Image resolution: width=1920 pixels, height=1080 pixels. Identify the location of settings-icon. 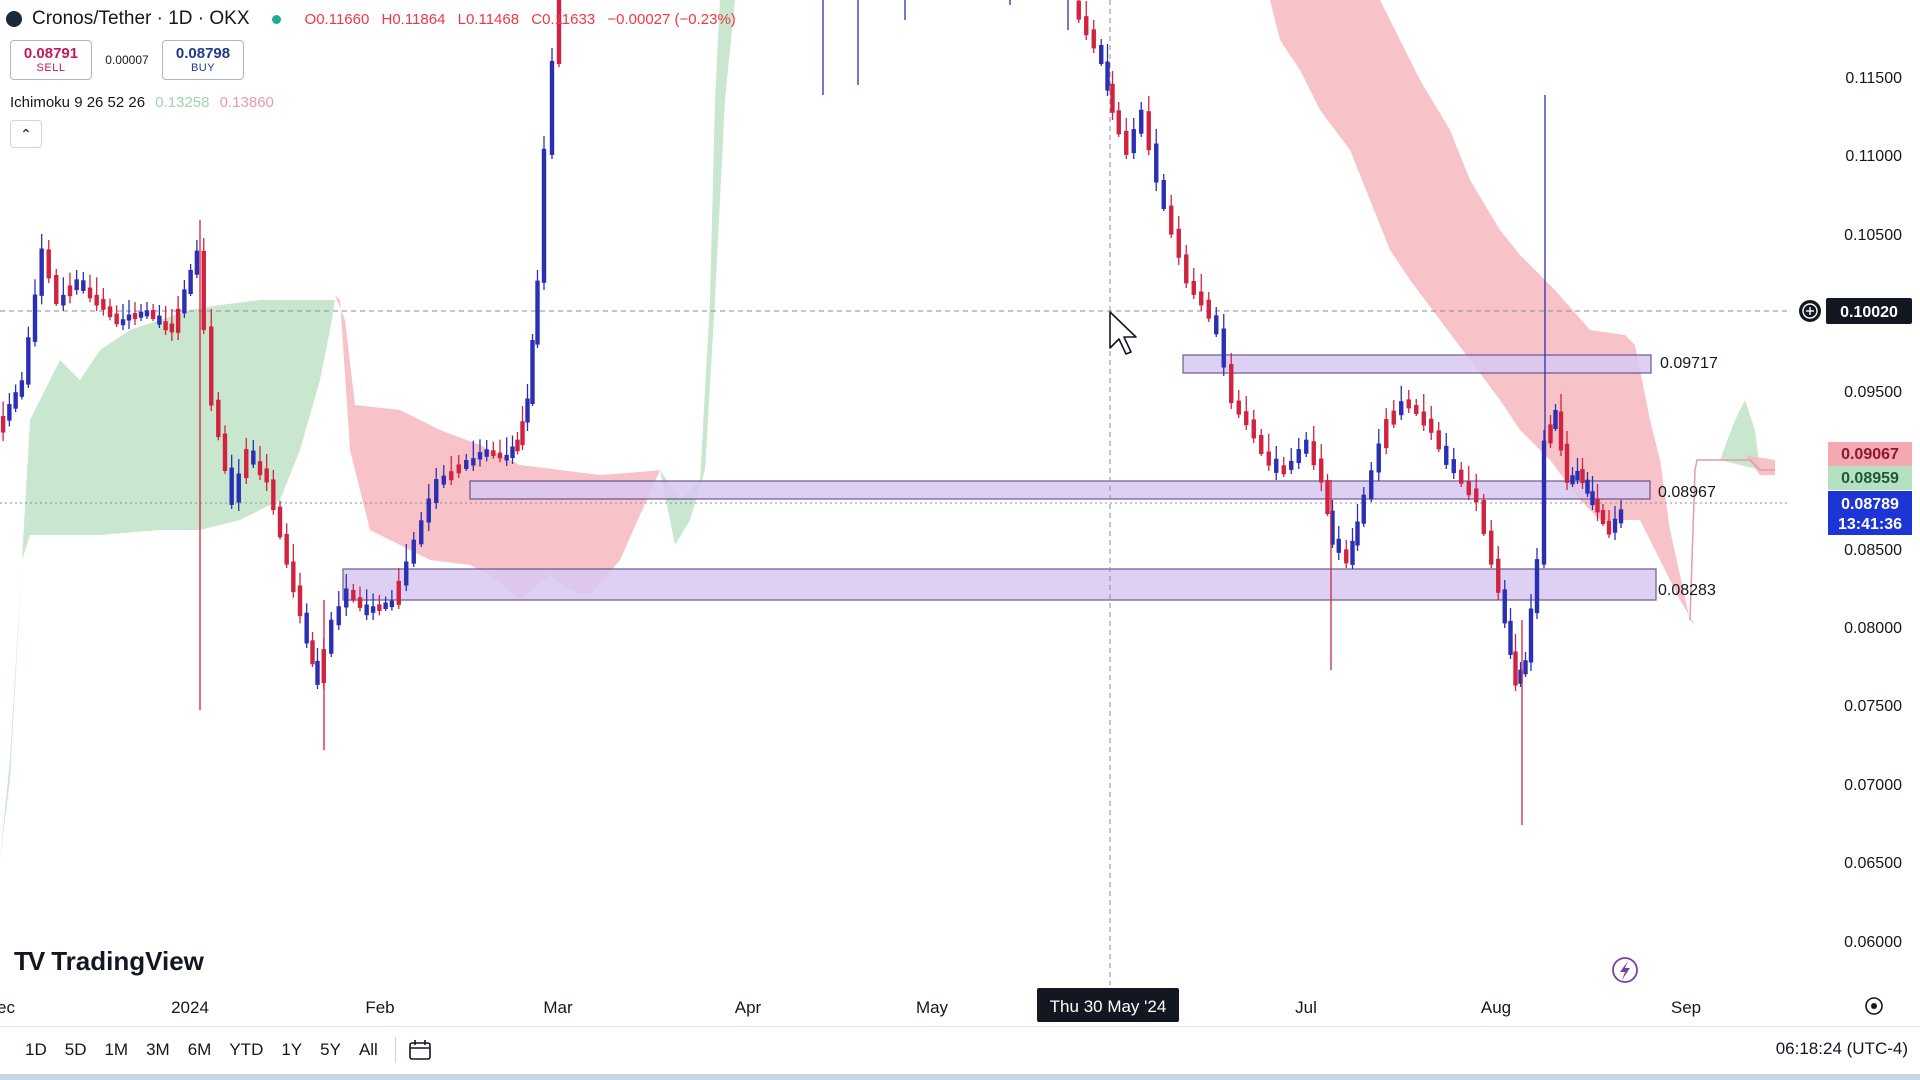
(1874, 1006).